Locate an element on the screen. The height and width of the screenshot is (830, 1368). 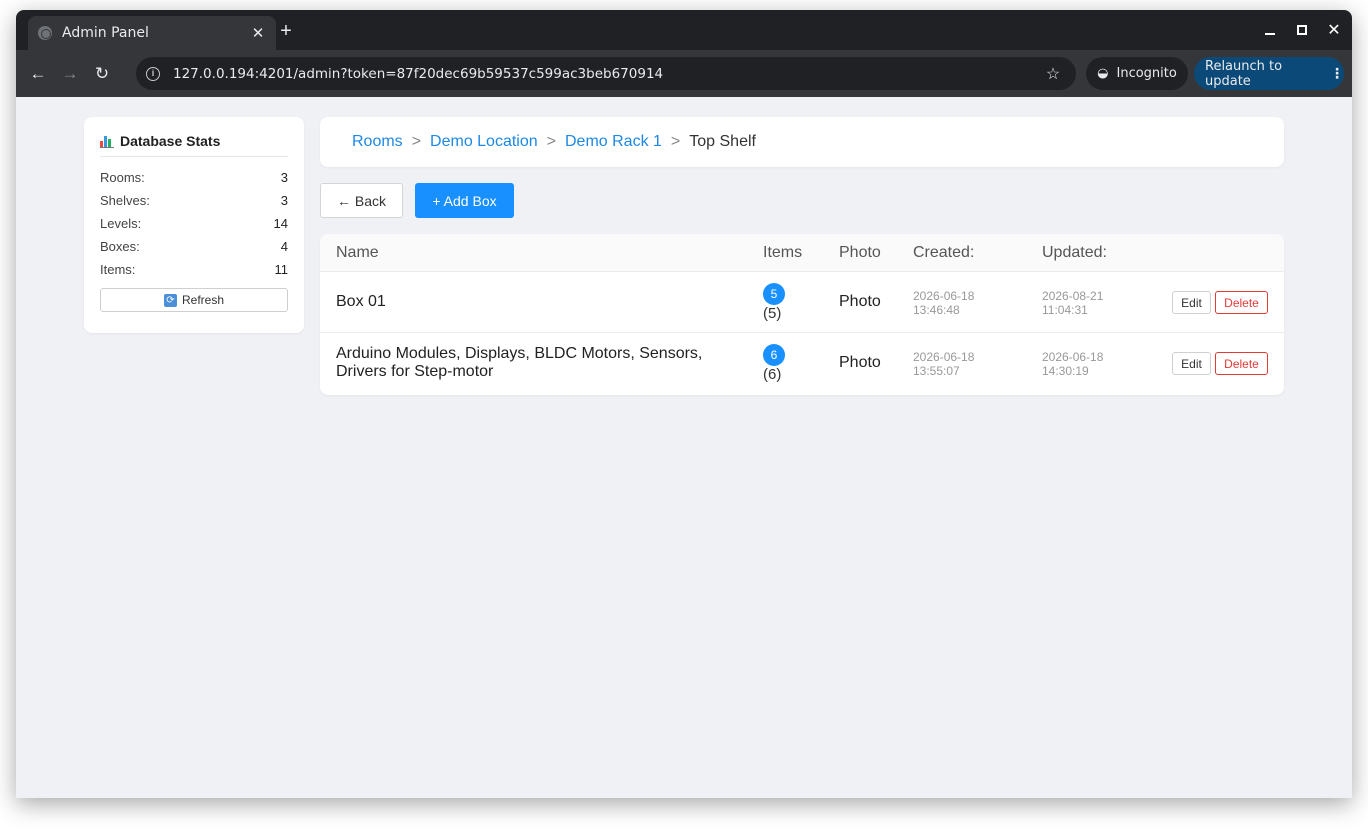
stats-heading: Database Stats is located at coordinates (194, 145).